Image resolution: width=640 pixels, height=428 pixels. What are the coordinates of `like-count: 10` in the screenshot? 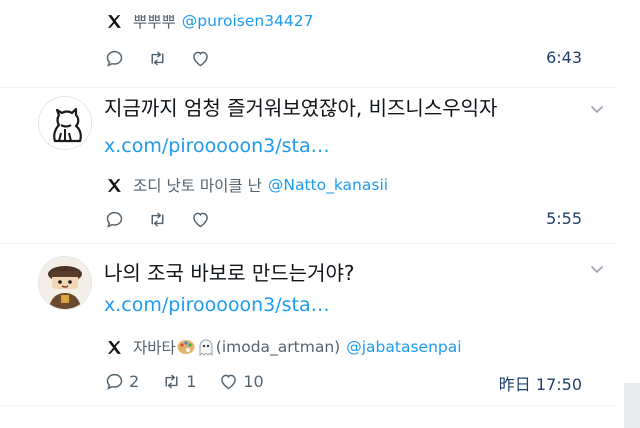 It's located at (253, 381).